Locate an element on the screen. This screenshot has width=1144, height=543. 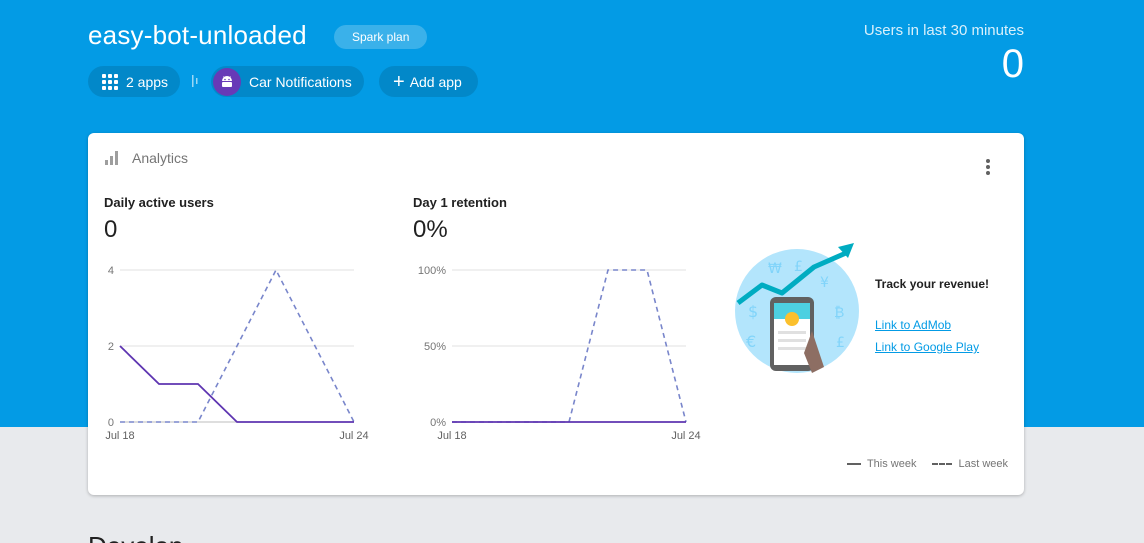
analytics-title: Analytics is located at coordinates (160, 158).